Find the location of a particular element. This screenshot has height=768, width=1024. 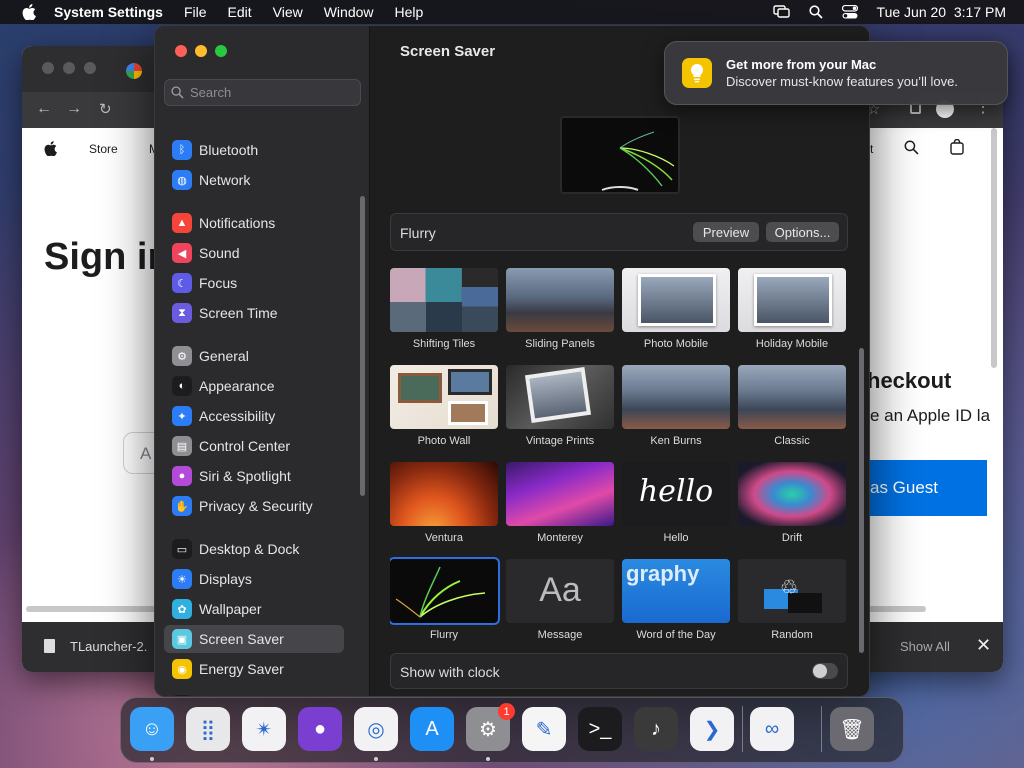

show-all-button: Show All is located at coordinates (925, 646).